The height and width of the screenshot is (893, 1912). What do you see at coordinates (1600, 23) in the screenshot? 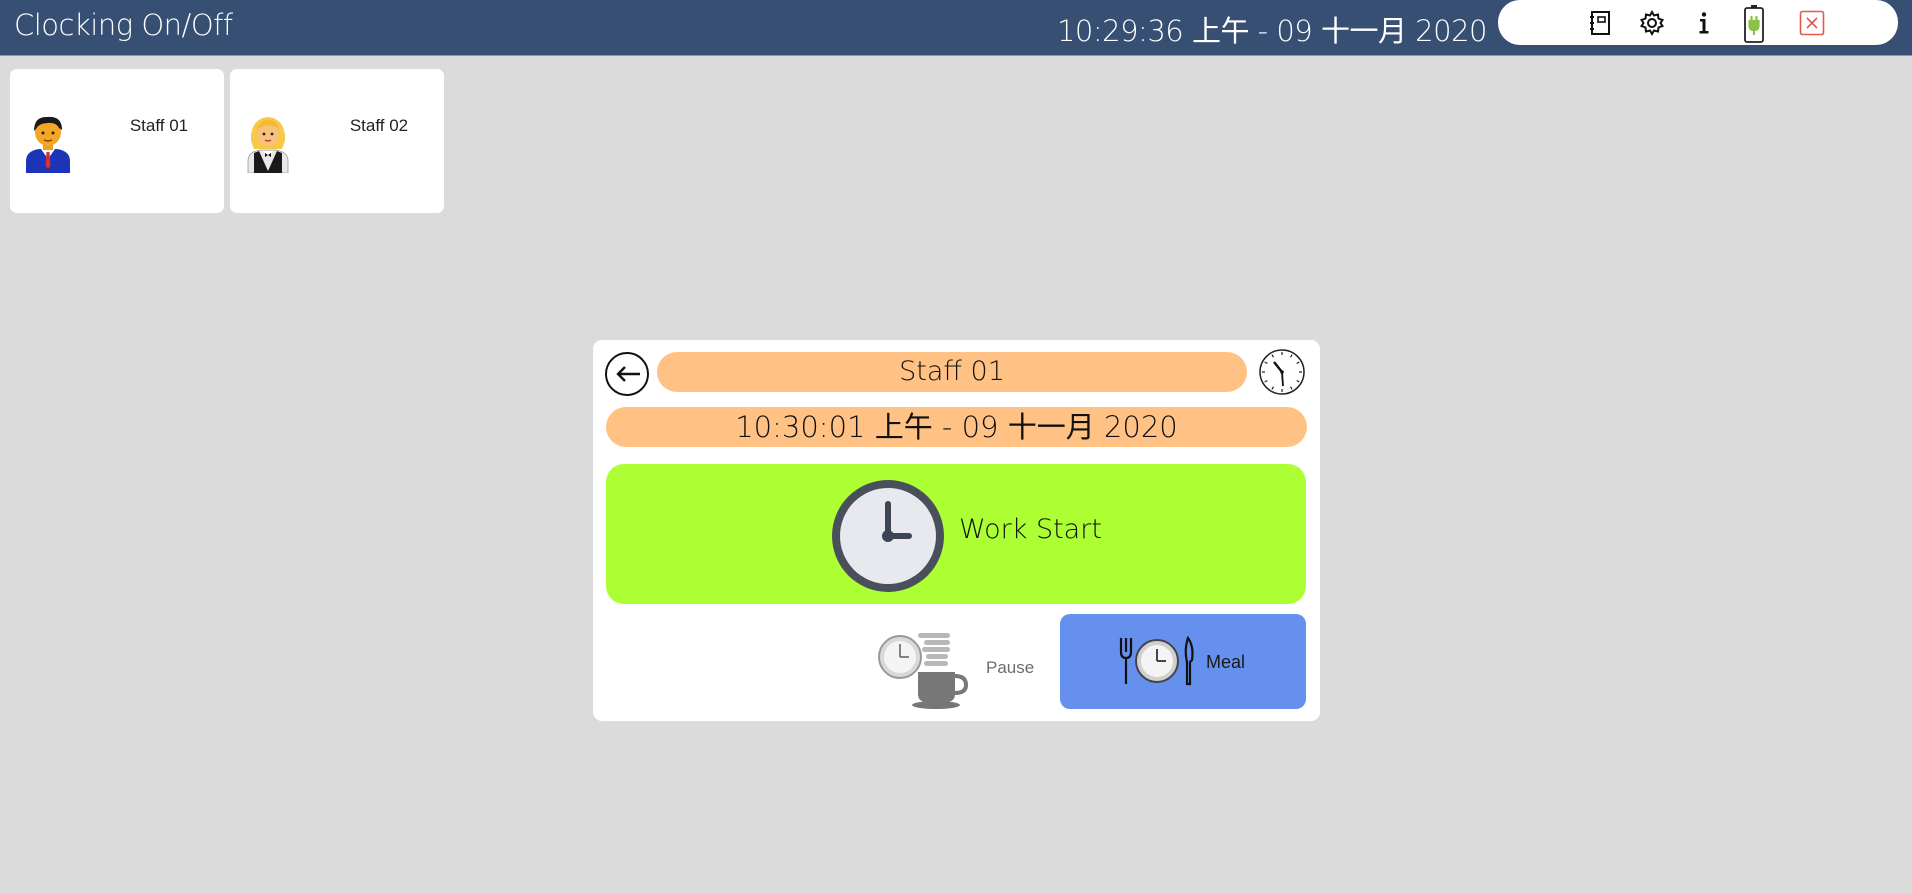
I see `notebook-icon` at bounding box center [1600, 23].